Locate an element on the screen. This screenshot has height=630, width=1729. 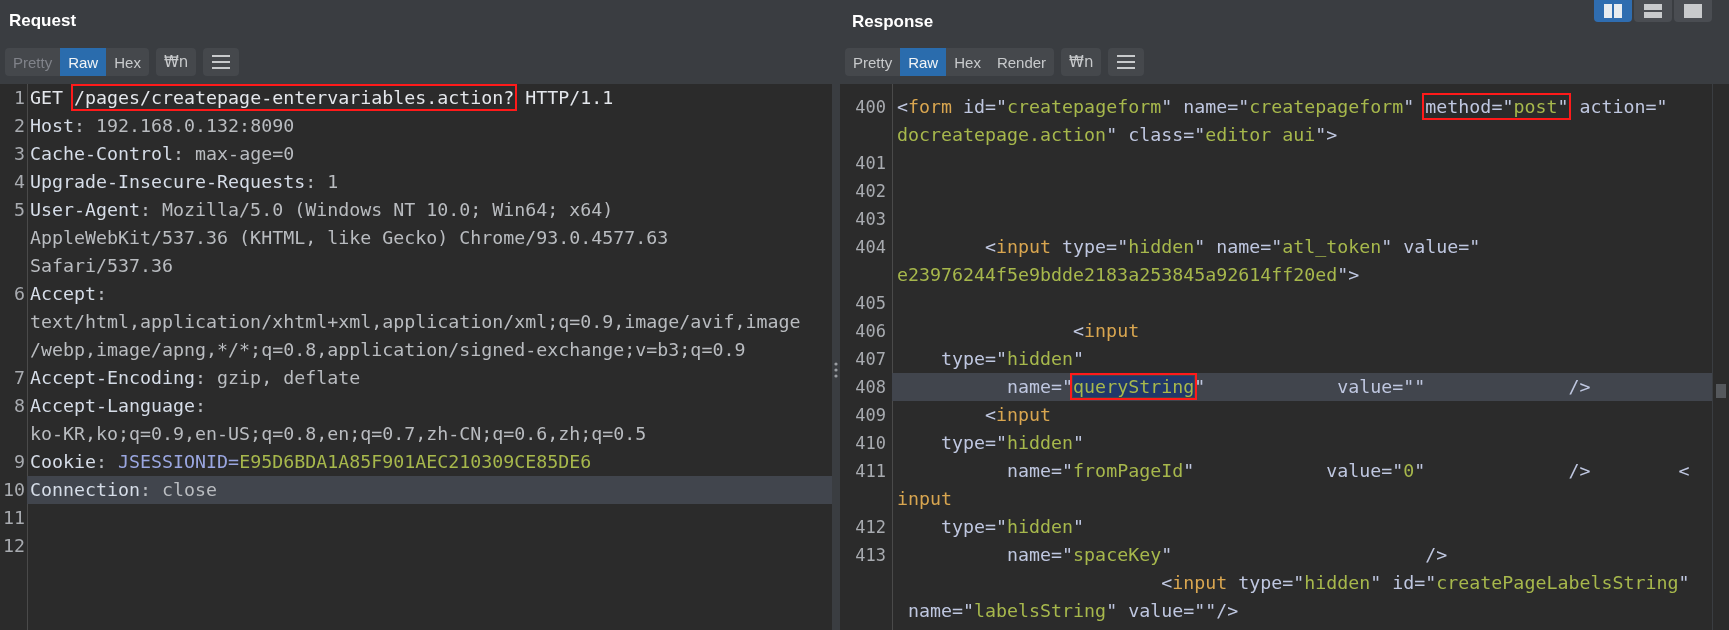
line-number: 11 is located at coordinates (14, 517).